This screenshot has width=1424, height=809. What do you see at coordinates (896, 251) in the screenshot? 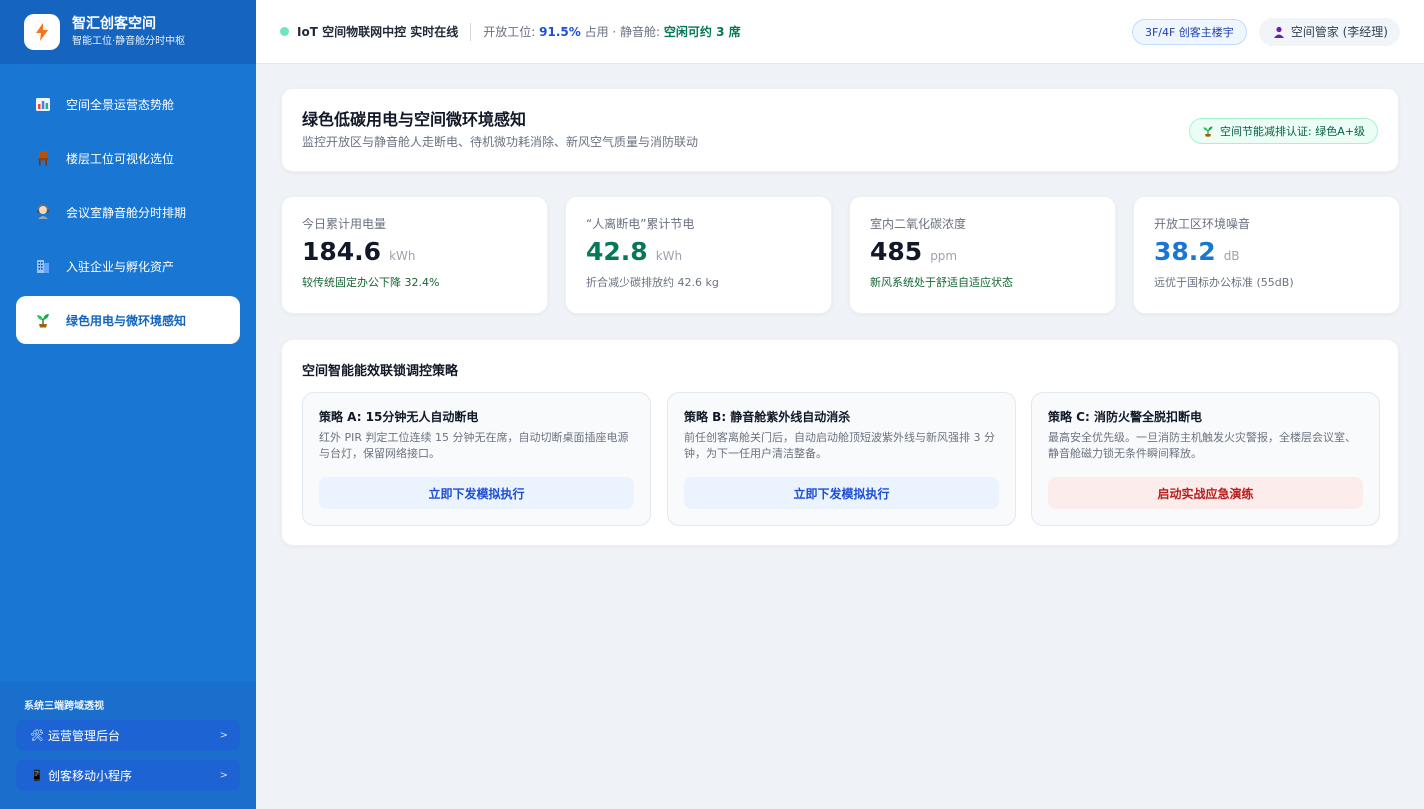
I see `stat-value: 485` at bounding box center [896, 251].